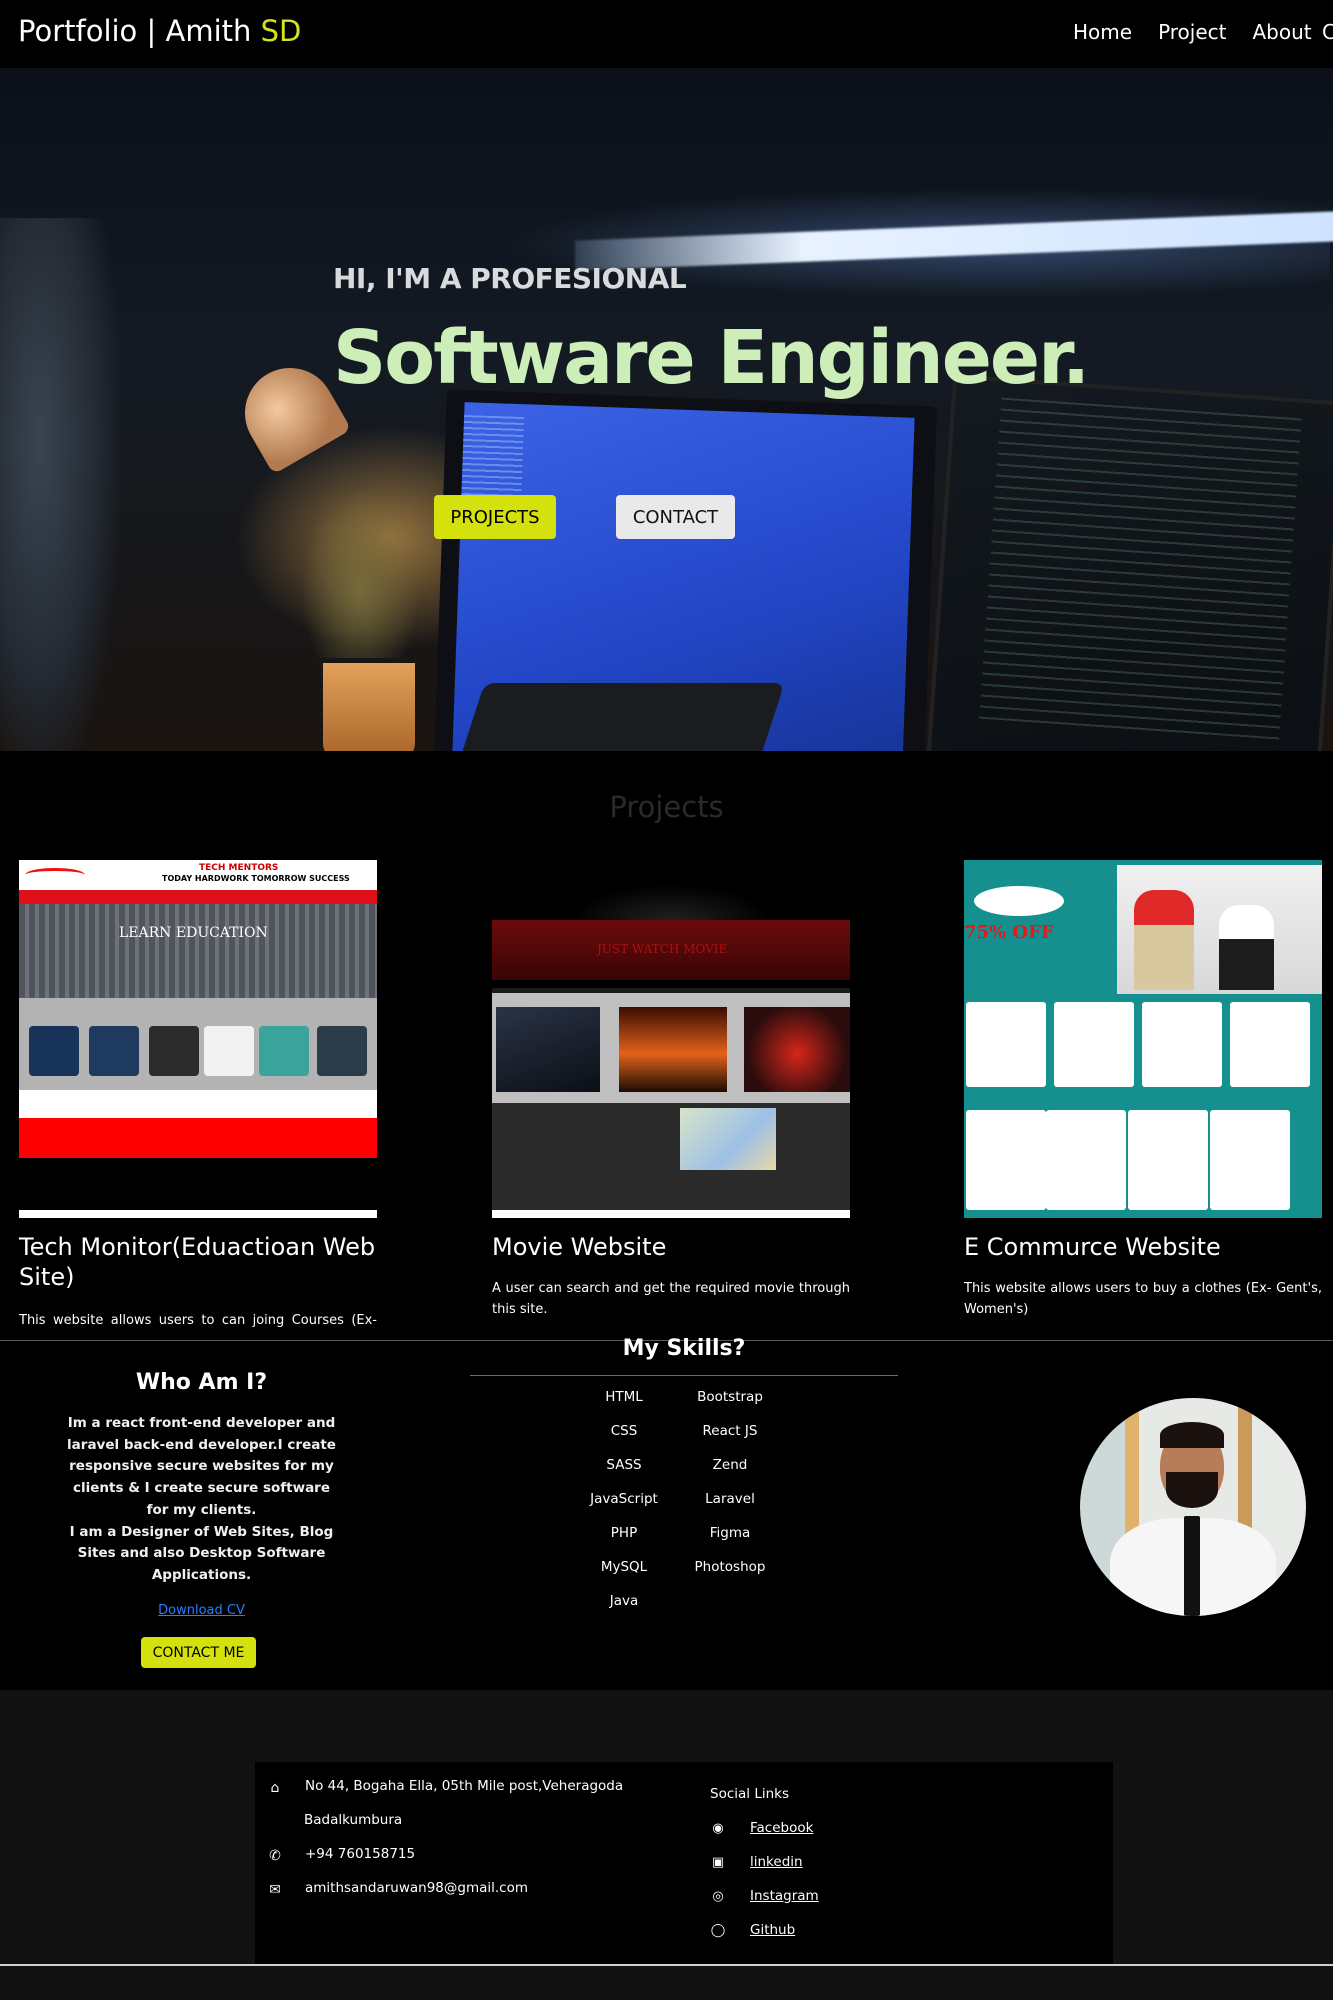 This screenshot has height=2000, width=1333. What do you see at coordinates (1009, 932) in the screenshot?
I see `thumb-banner-text: 75% OFF` at bounding box center [1009, 932].